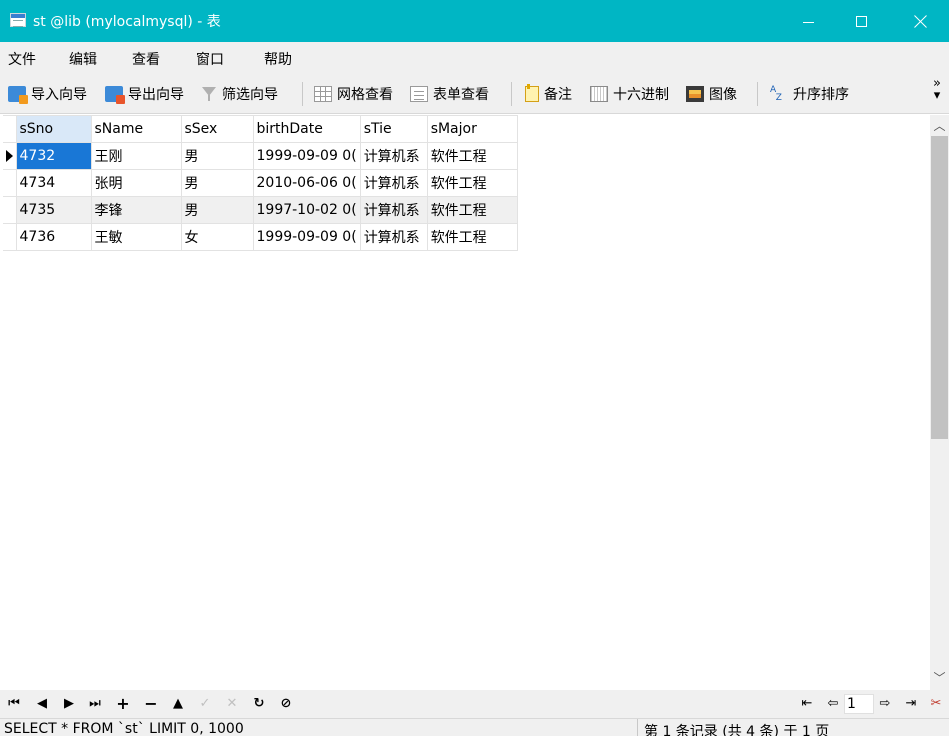  What do you see at coordinates (136, 129) in the screenshot?
I see `column-header-sname: sName` at bounding box center [136, 129].